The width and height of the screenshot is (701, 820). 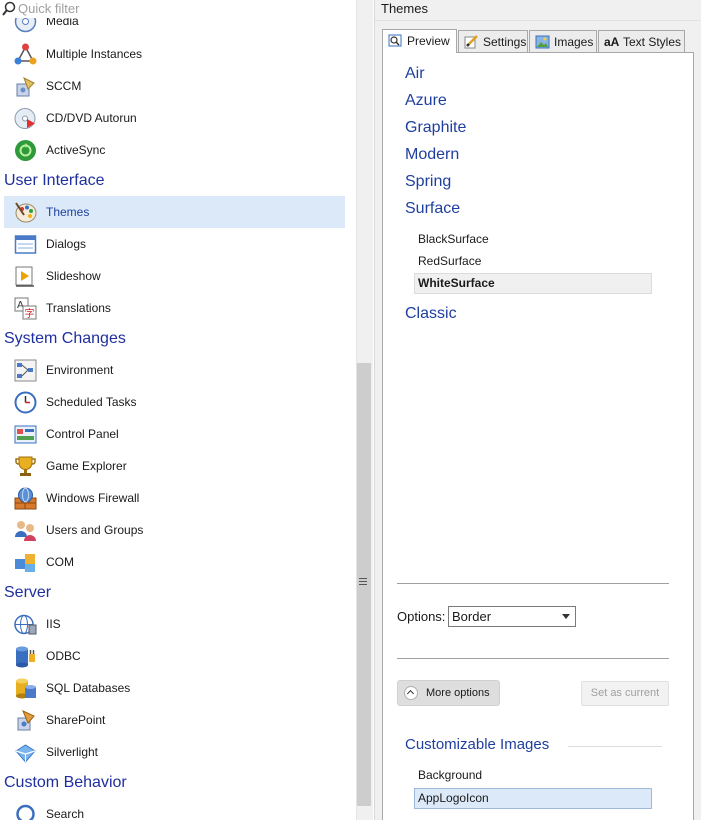 What do you see at coordinates (174, 656) in the screenshot?
I see `tree-item-odbc: ODBC` at bounding box center [174, 656].